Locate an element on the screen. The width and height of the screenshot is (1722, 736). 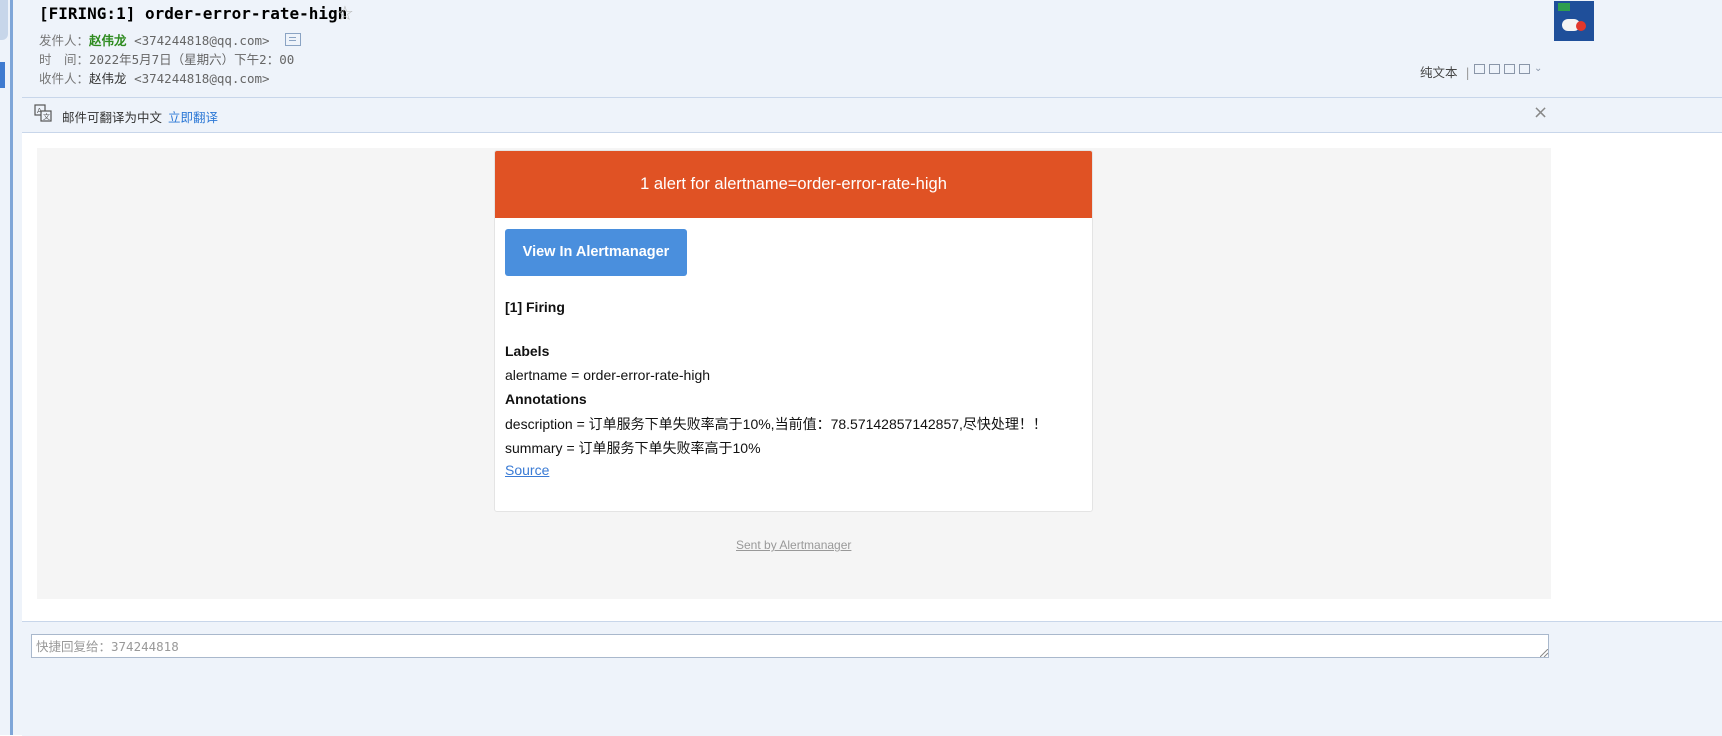
left-sidebar-edge is located at coordinates (11, 367).